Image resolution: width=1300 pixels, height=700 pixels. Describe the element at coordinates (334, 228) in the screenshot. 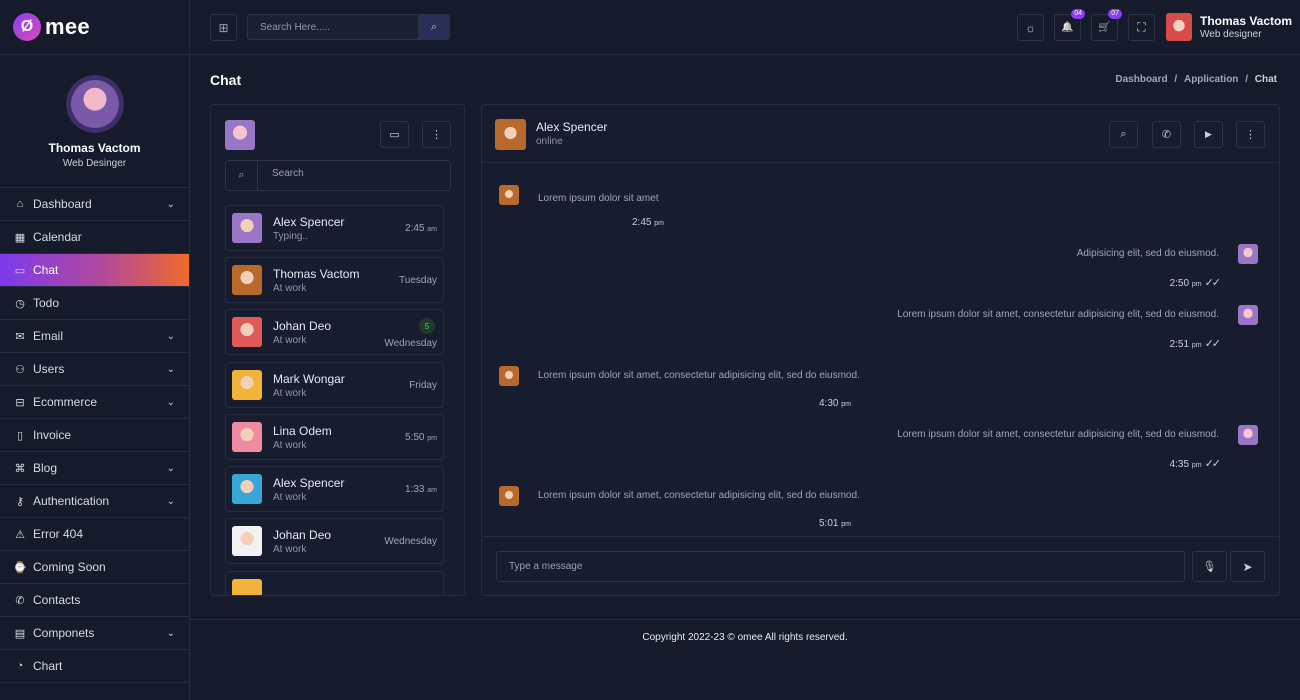

I see `contact-item: Alex Spencer Typing.. 2:45 am` at that location.